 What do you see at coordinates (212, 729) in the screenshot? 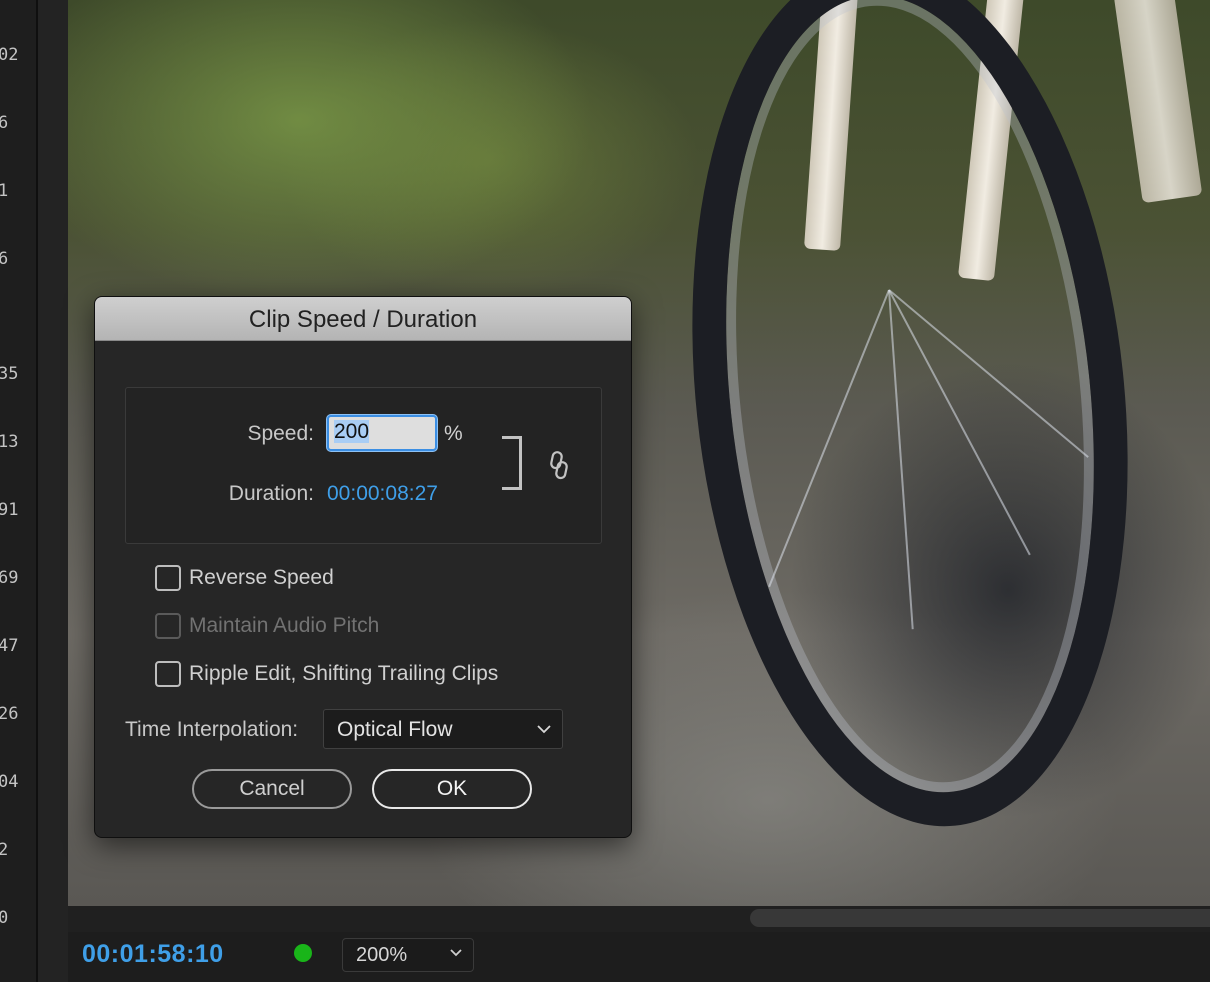
I see `time-interpolation-label: Time Interpolation:` at bounding box center [212, 729].